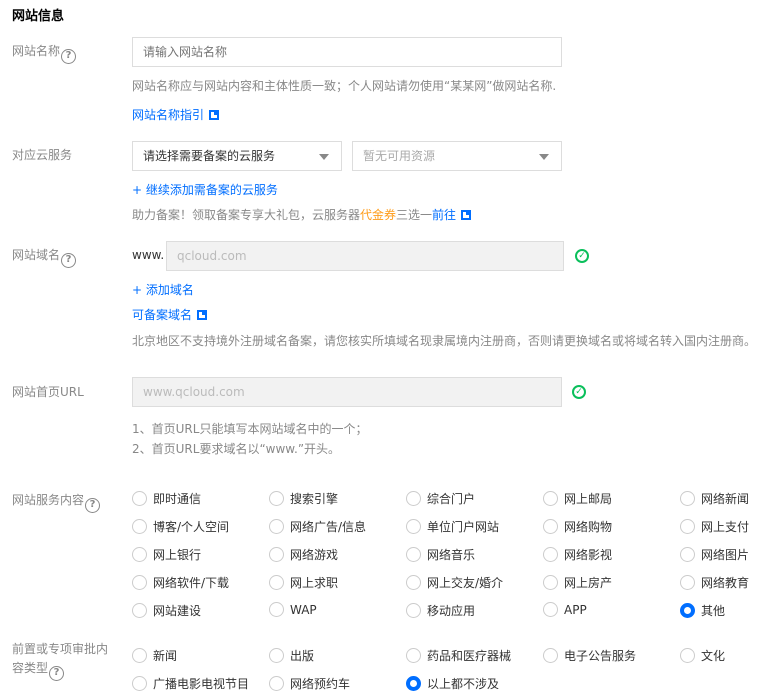  I want to click on approval-radio-label: 文化, so click(713, 656).